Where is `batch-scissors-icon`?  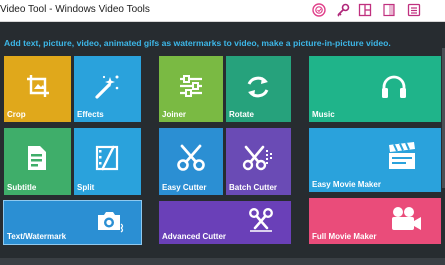
batch-scissors-icon is located at coordinates (258, 158).